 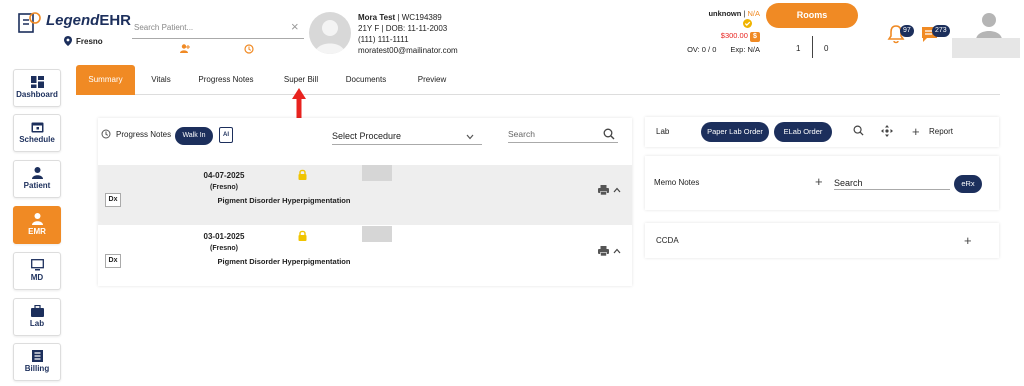 I want to click on sidebar-item-label: EMR, so click(x=37, y=231).